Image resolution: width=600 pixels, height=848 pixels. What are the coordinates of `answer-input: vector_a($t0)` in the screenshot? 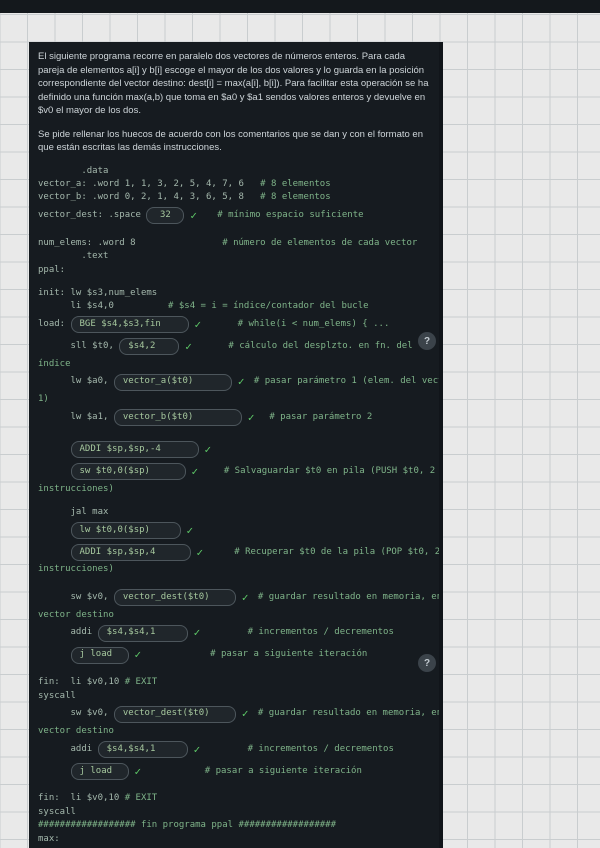 It's located at (172, 382).